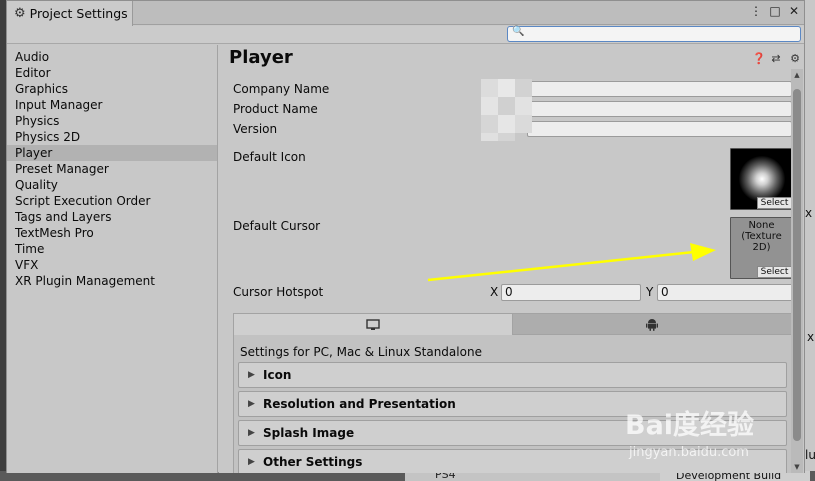  I want to click on sidebar-item-vfx: VFX, so click(112, 265).